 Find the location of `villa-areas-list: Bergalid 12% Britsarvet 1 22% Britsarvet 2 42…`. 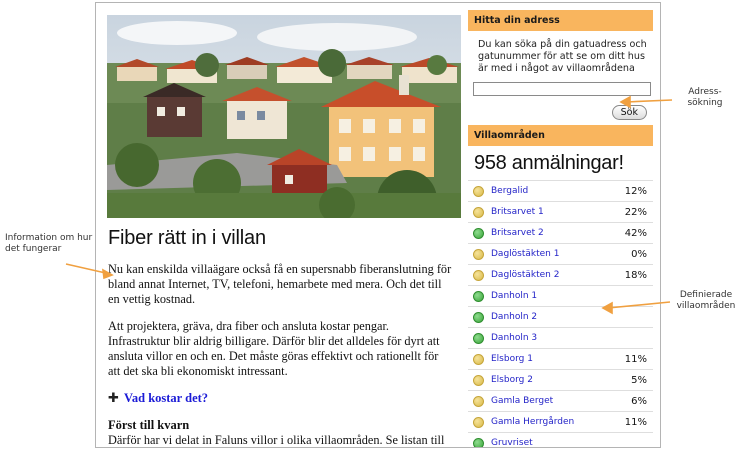

villa-areas-list: Bergalid 12% Britsarvet 1 22% Britsarvet 2 42… is located at coordinates (560, 313).